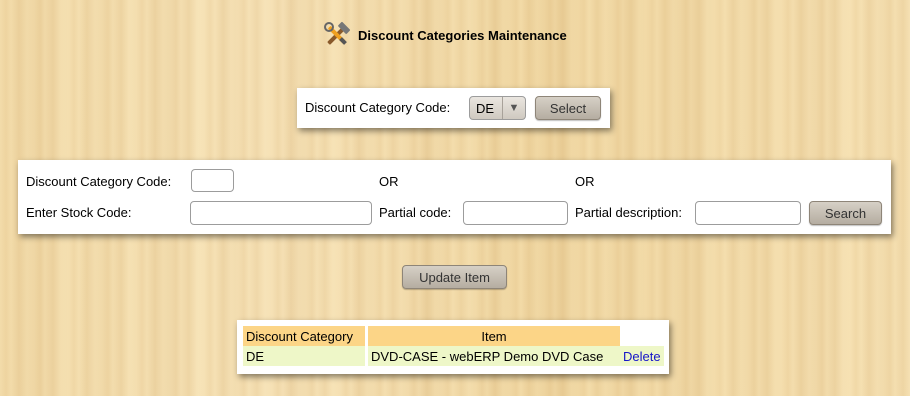  Describe the element at coordinates (453, 108) in the screenshot. I see `select-category-panel: Discount Category Code: DE ▼ Select` at that location.